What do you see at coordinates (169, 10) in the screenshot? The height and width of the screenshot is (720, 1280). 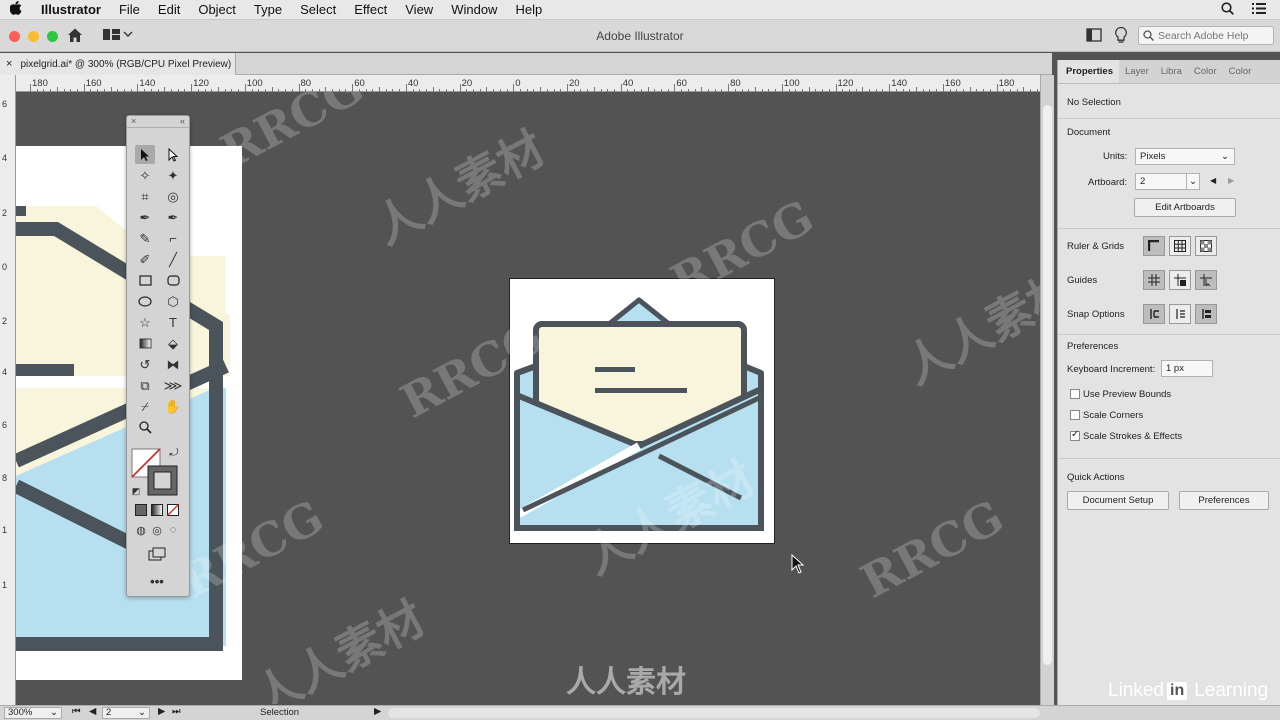 I see `menu-edit: Edit` at bounding box center [169, 10].